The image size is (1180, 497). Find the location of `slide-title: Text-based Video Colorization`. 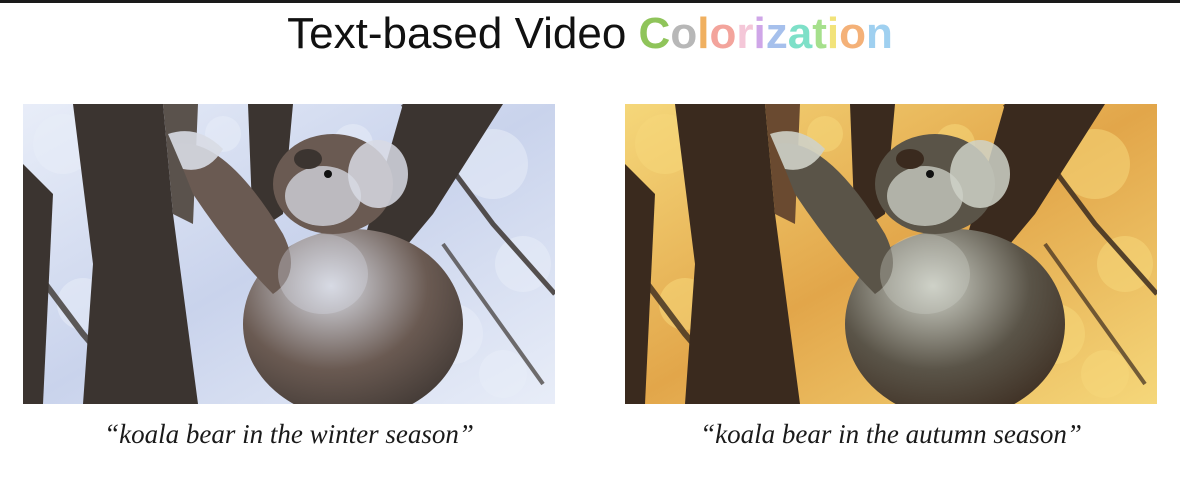

slide-title: Text-based Video Colorization is located at coordinates (590, 34).